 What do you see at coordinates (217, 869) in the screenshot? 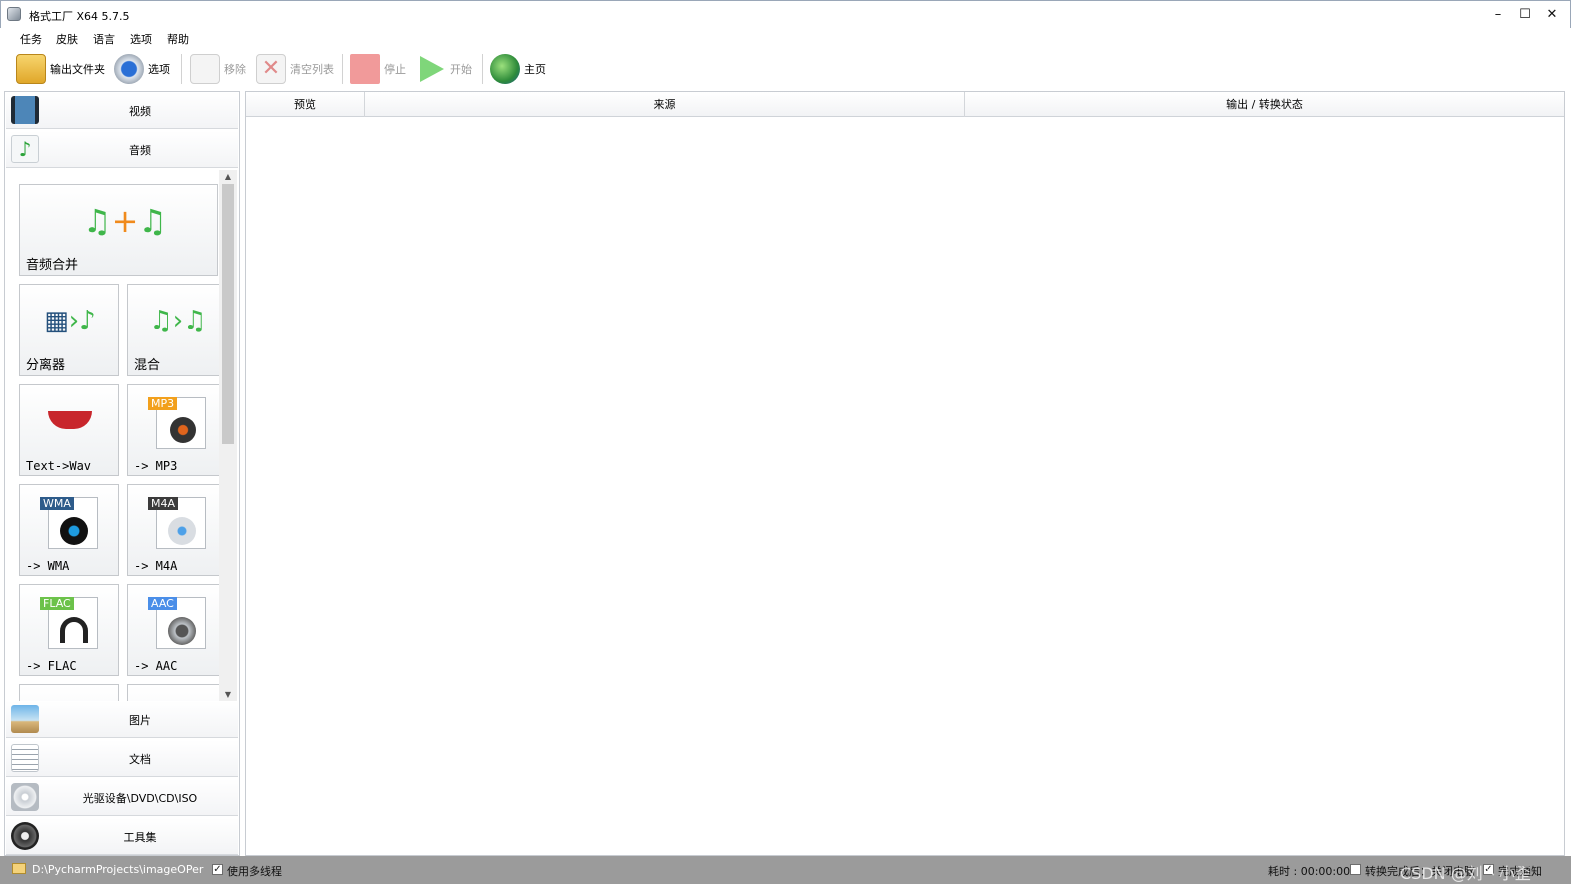
I see `multithread-checkbox: ✓` at bounding box center [217, 869].